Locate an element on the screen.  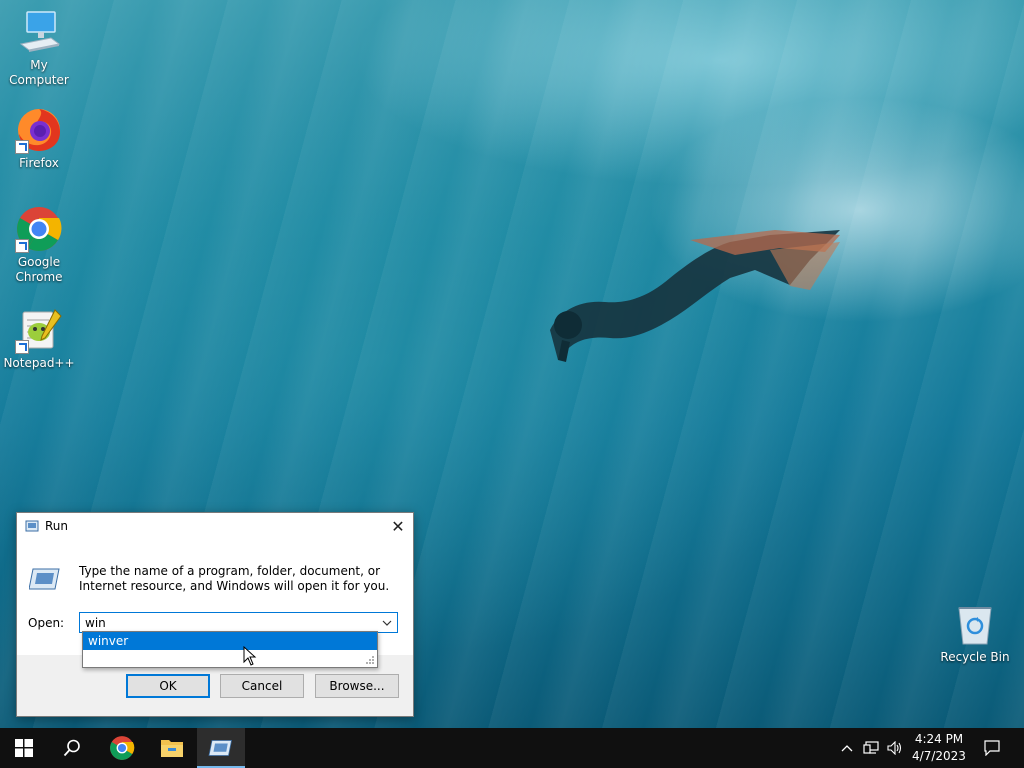
desktop-icon-notepadpp: Notepad++ is located at coordinates (39, 338).